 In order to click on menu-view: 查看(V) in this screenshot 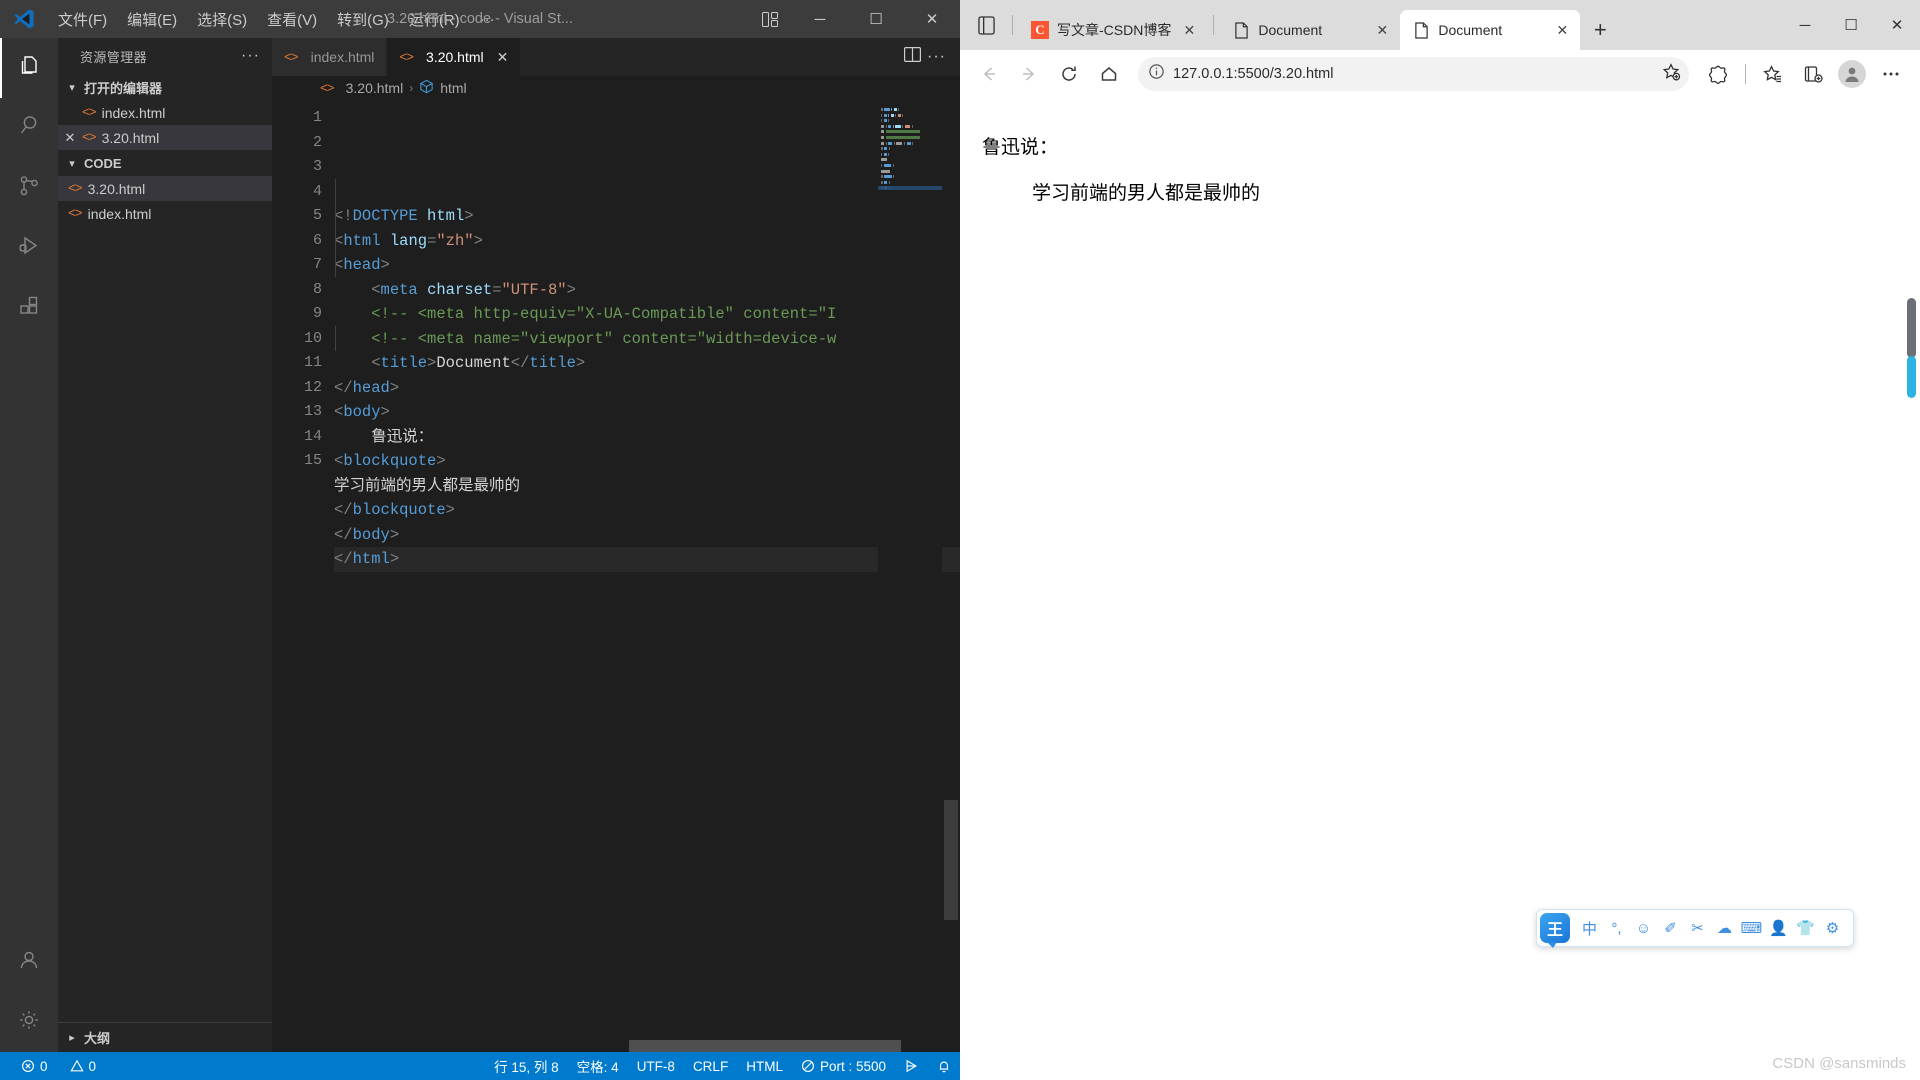, I will do `click(292, 19)`.